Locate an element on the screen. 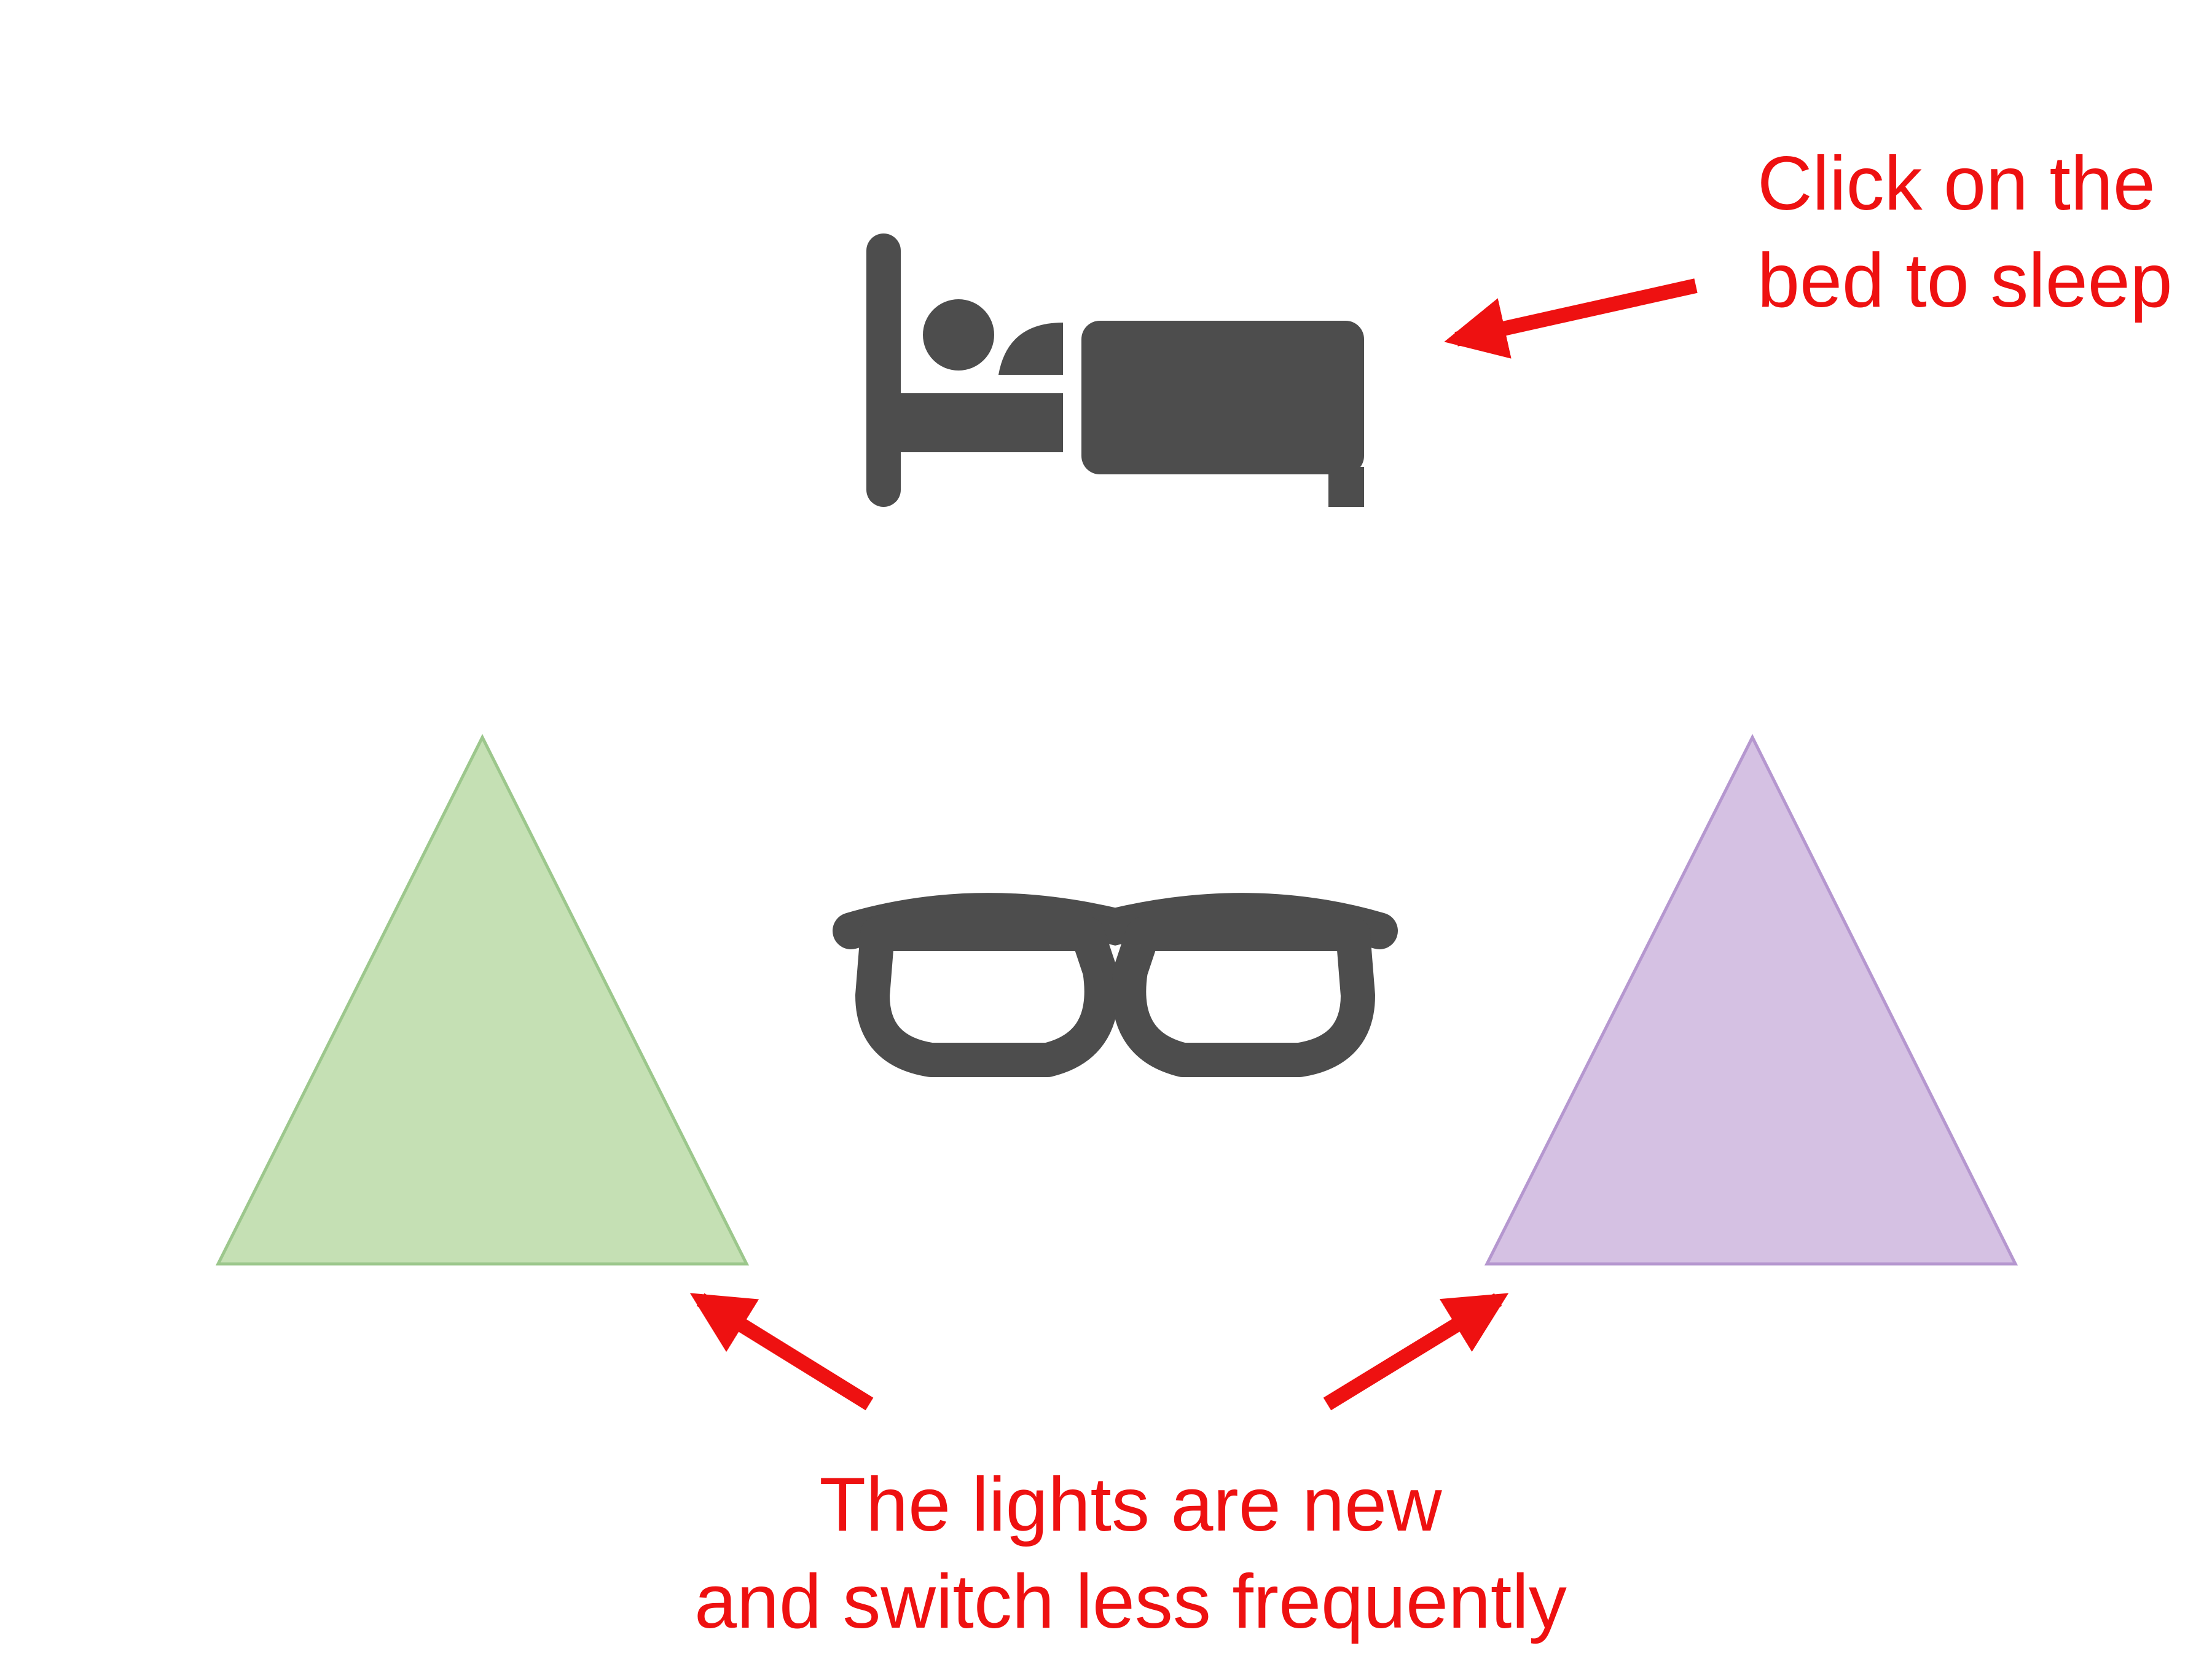  bed-icon is located at coordinates (1115, 370).